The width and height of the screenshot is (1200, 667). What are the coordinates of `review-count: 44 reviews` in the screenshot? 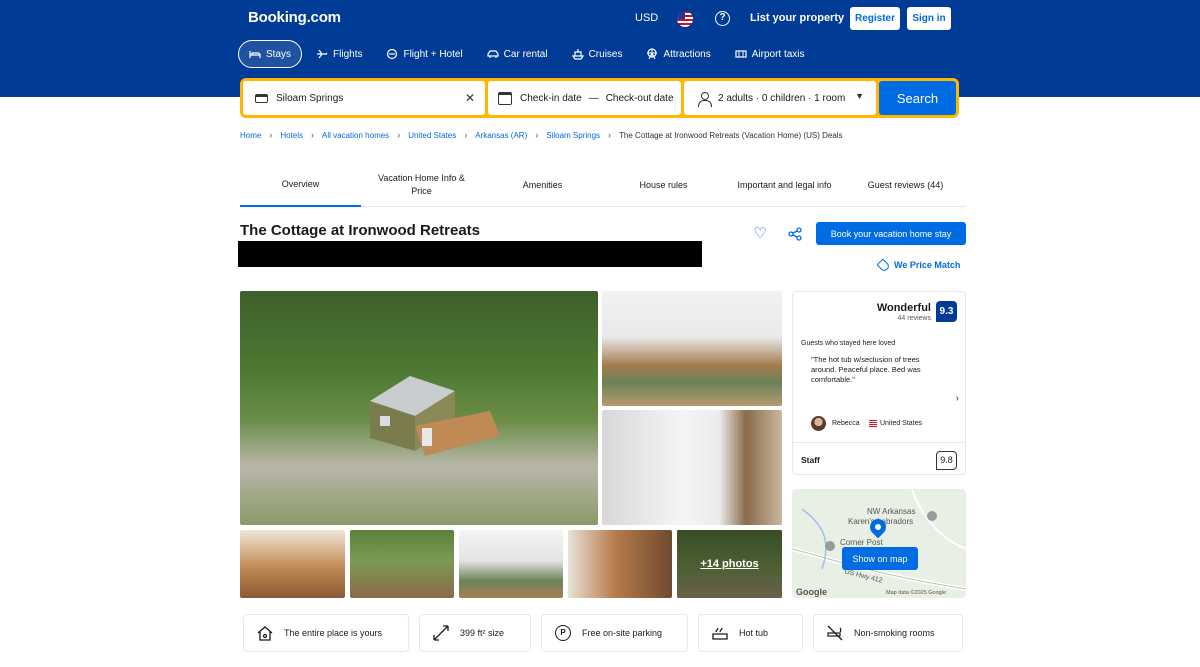 It's located at (914, 318).